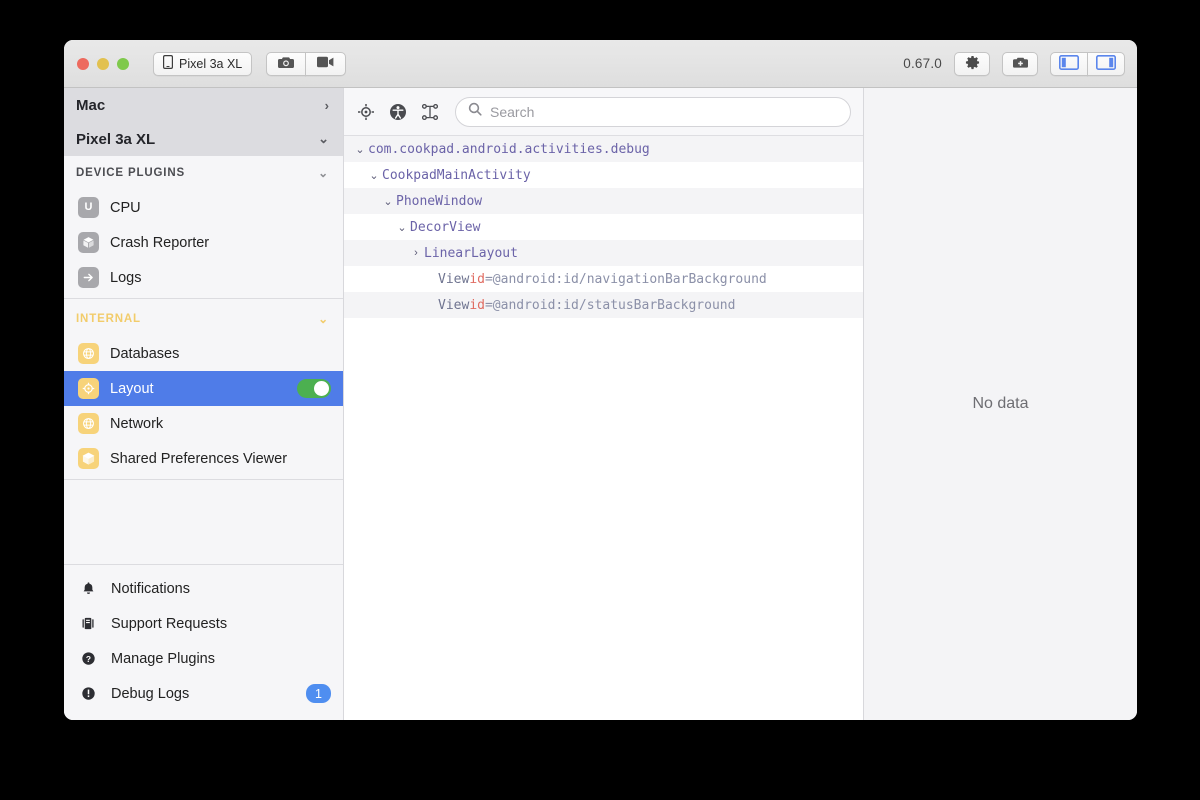 The height and width of the screenshot is (800, 1200). What do you see at coordinates (1020, 63) in the screenshot?
I see `bug-report-button` at bounding box center [1020, 63].